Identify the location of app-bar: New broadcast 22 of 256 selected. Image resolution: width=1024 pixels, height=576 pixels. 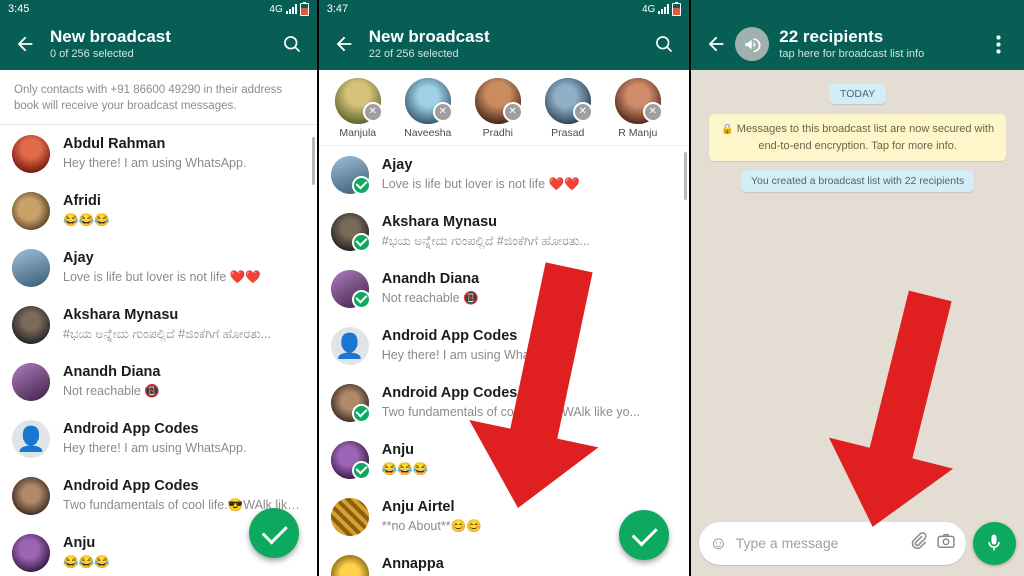
(504, 44).